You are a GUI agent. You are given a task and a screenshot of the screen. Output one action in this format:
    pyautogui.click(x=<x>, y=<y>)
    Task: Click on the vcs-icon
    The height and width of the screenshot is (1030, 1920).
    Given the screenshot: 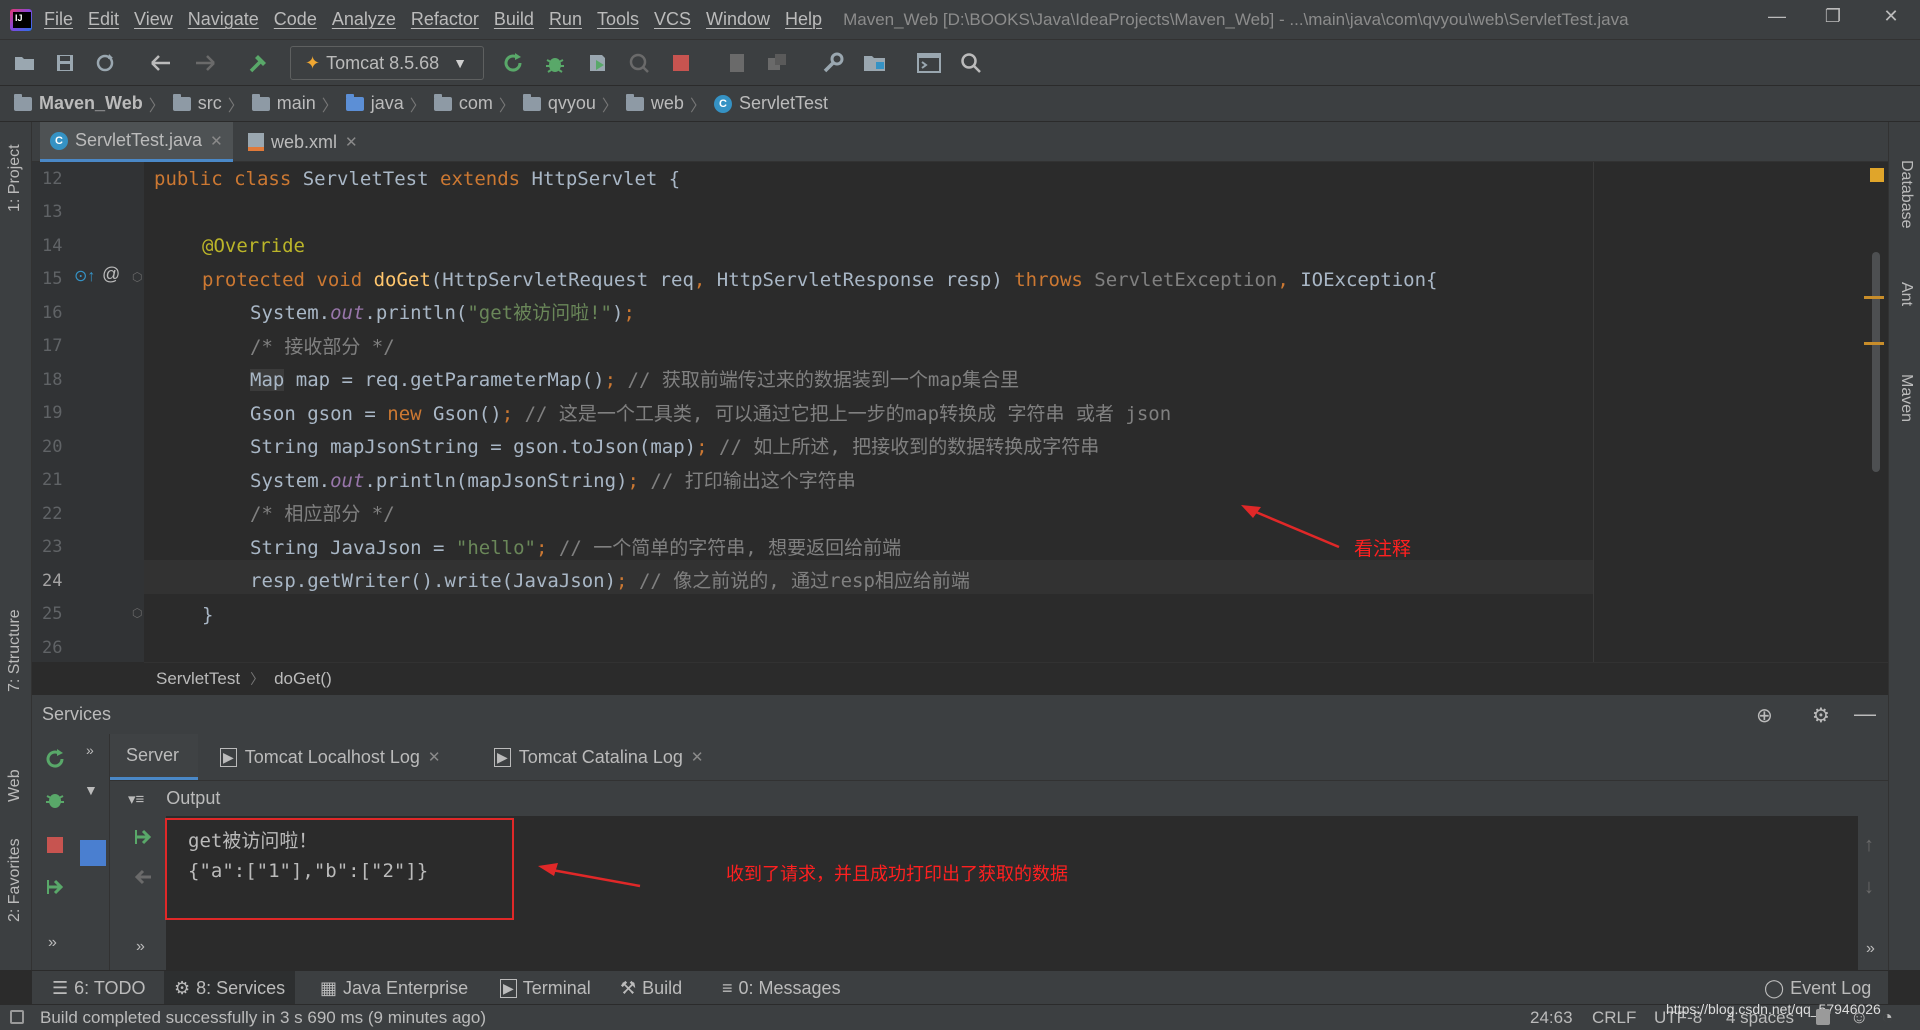 What is the action you would take?
    pyautogui.click(x=777, y=63)
    